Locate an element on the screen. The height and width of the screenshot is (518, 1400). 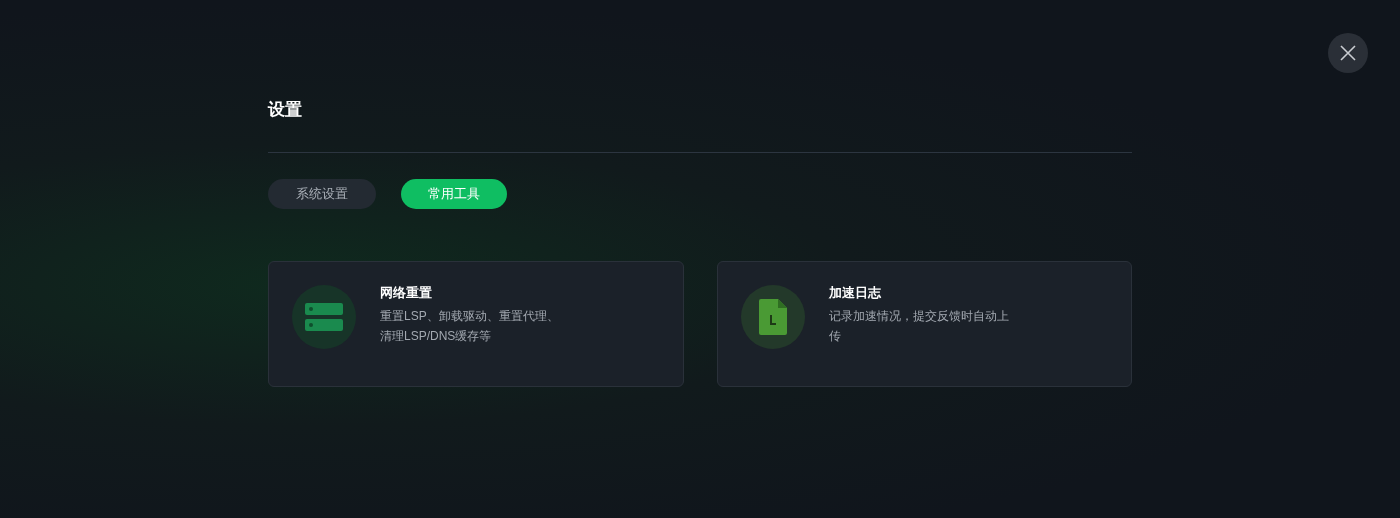
tool-card: 加速日志 记录加速情况，提交反馈时自动上 传 is located at coordinates (924, 324).